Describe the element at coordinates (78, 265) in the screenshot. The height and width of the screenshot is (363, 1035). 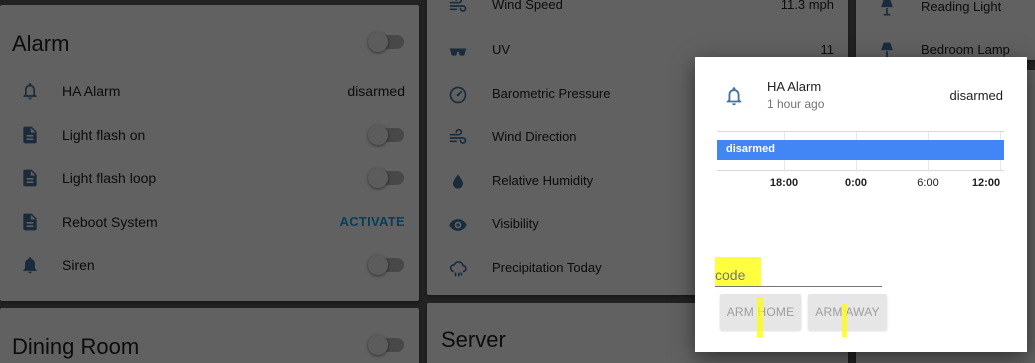
I see `entity-label: Siren` at that location.